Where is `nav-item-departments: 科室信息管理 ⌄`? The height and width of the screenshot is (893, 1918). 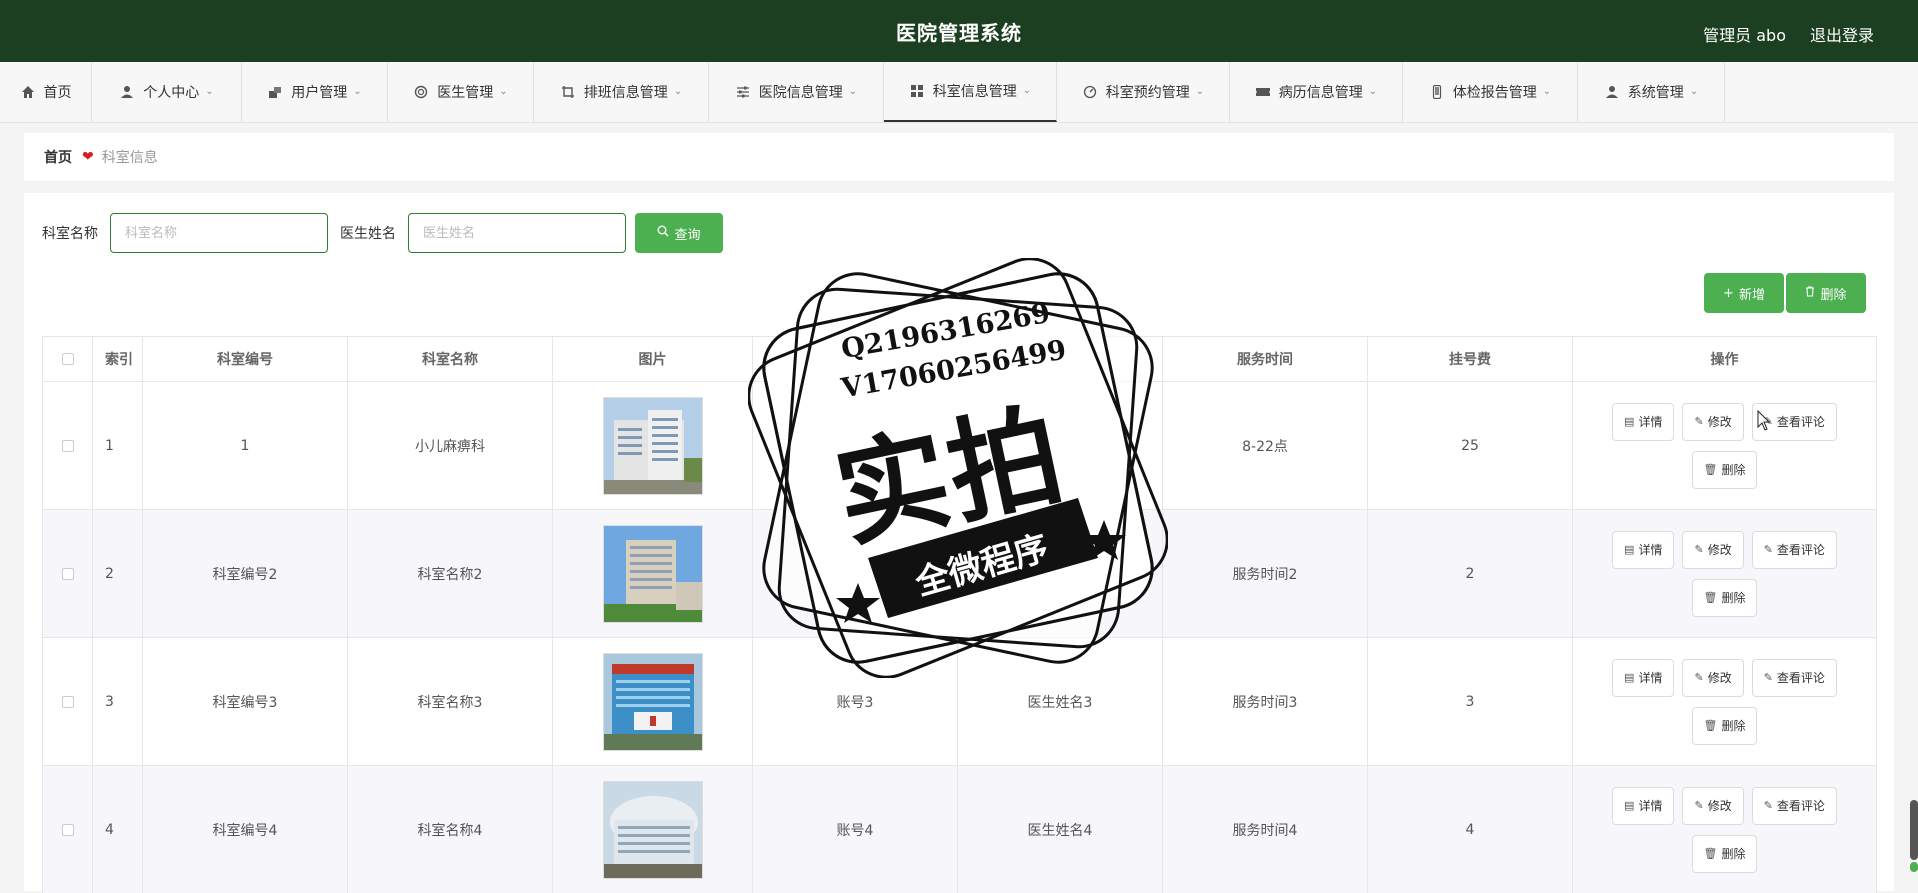
nav-item-departments: 科室信息管理 ⌄ is located at coordinates (970, 92).